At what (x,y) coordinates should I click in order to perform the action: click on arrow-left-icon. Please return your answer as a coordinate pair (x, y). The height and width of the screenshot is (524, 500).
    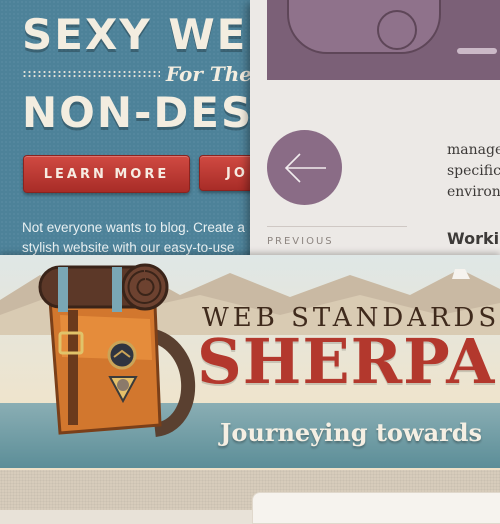
    Looking at the image, I should click on (305, 167).